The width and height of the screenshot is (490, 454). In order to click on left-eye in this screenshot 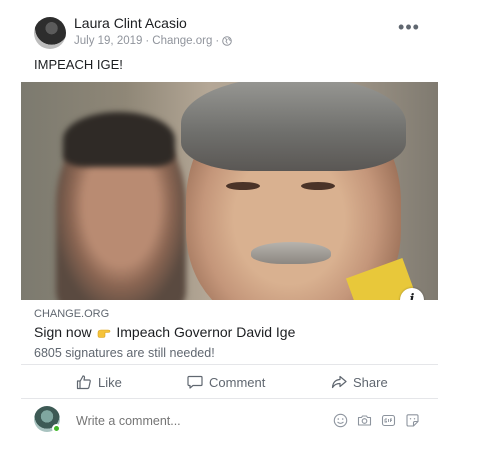, I will do `click(243, 186)`.